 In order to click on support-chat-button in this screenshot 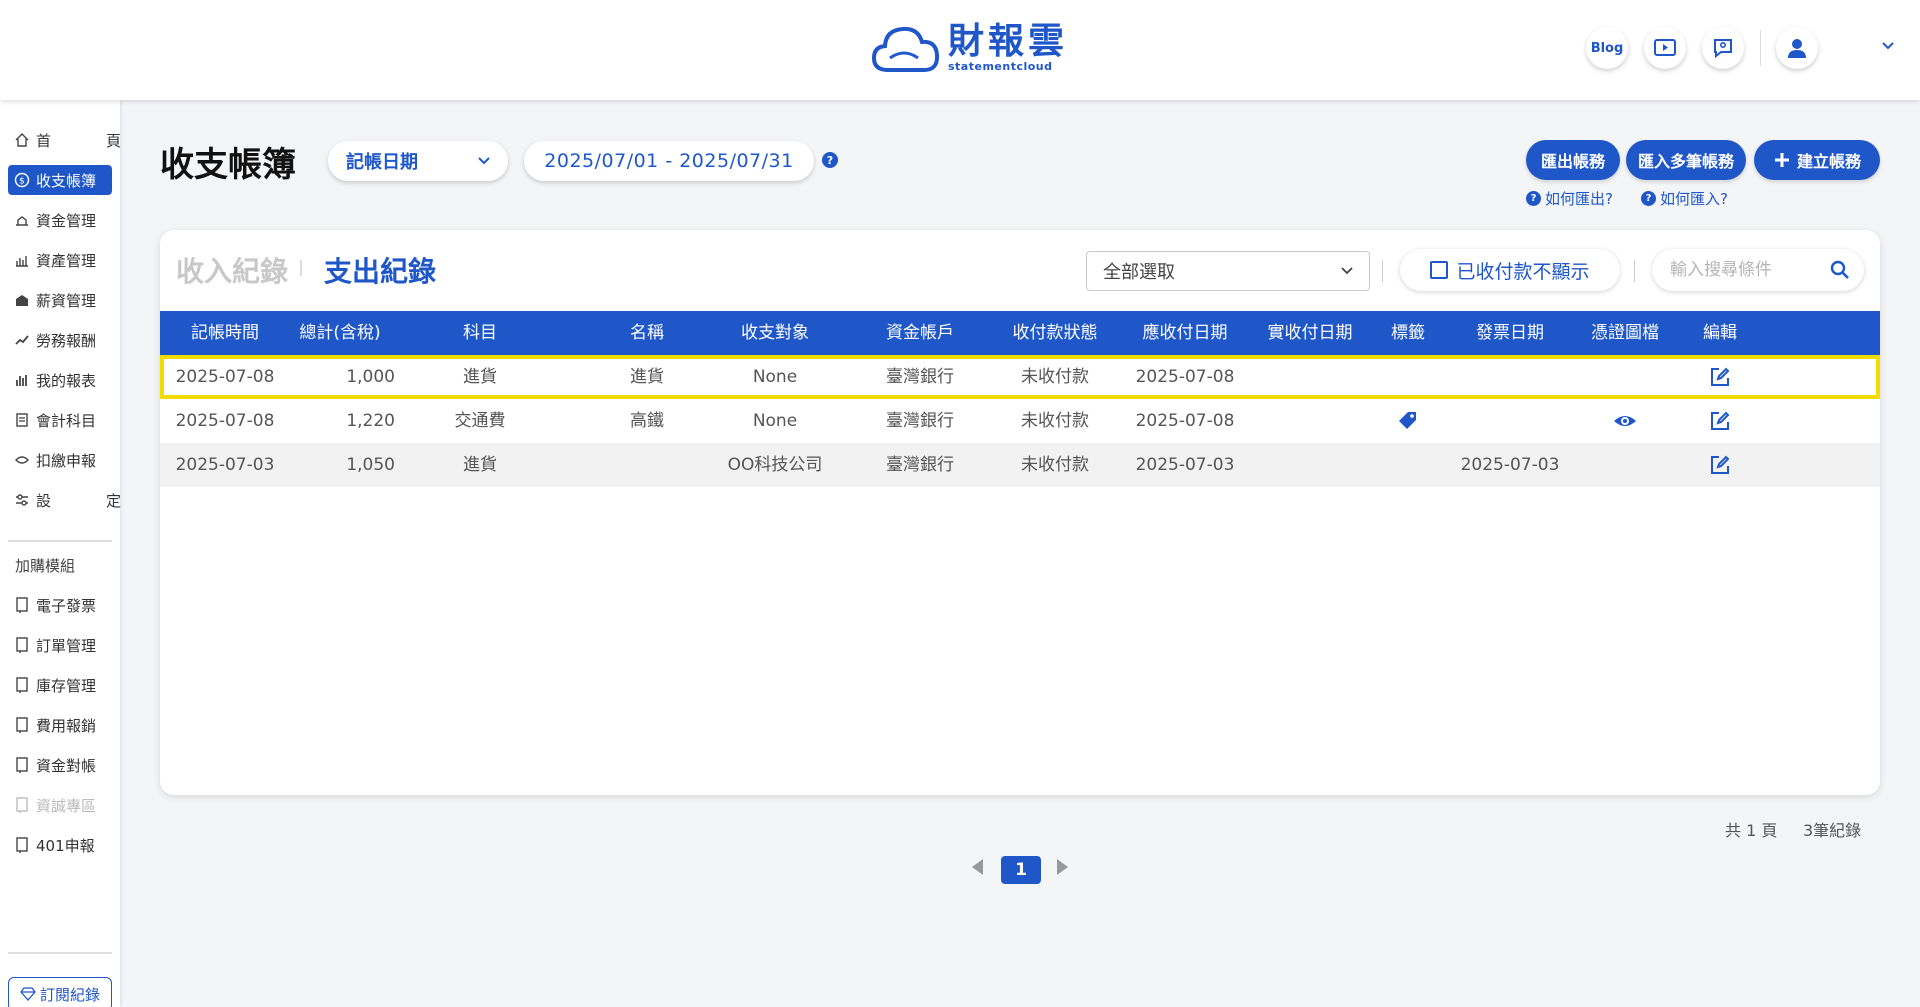, I will do `click(1723, 48)`.